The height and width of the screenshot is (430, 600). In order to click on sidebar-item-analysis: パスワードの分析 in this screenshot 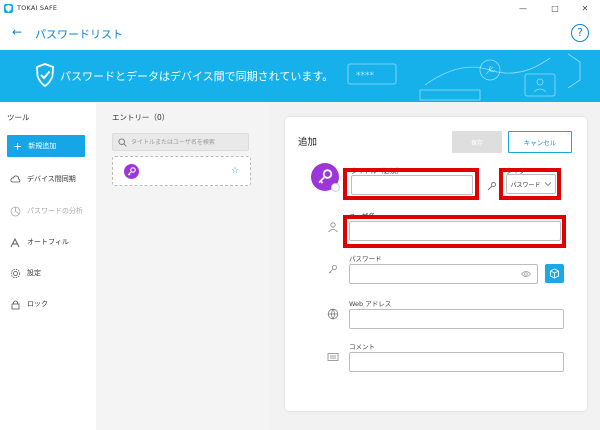, I will do `click(46, 211)`.